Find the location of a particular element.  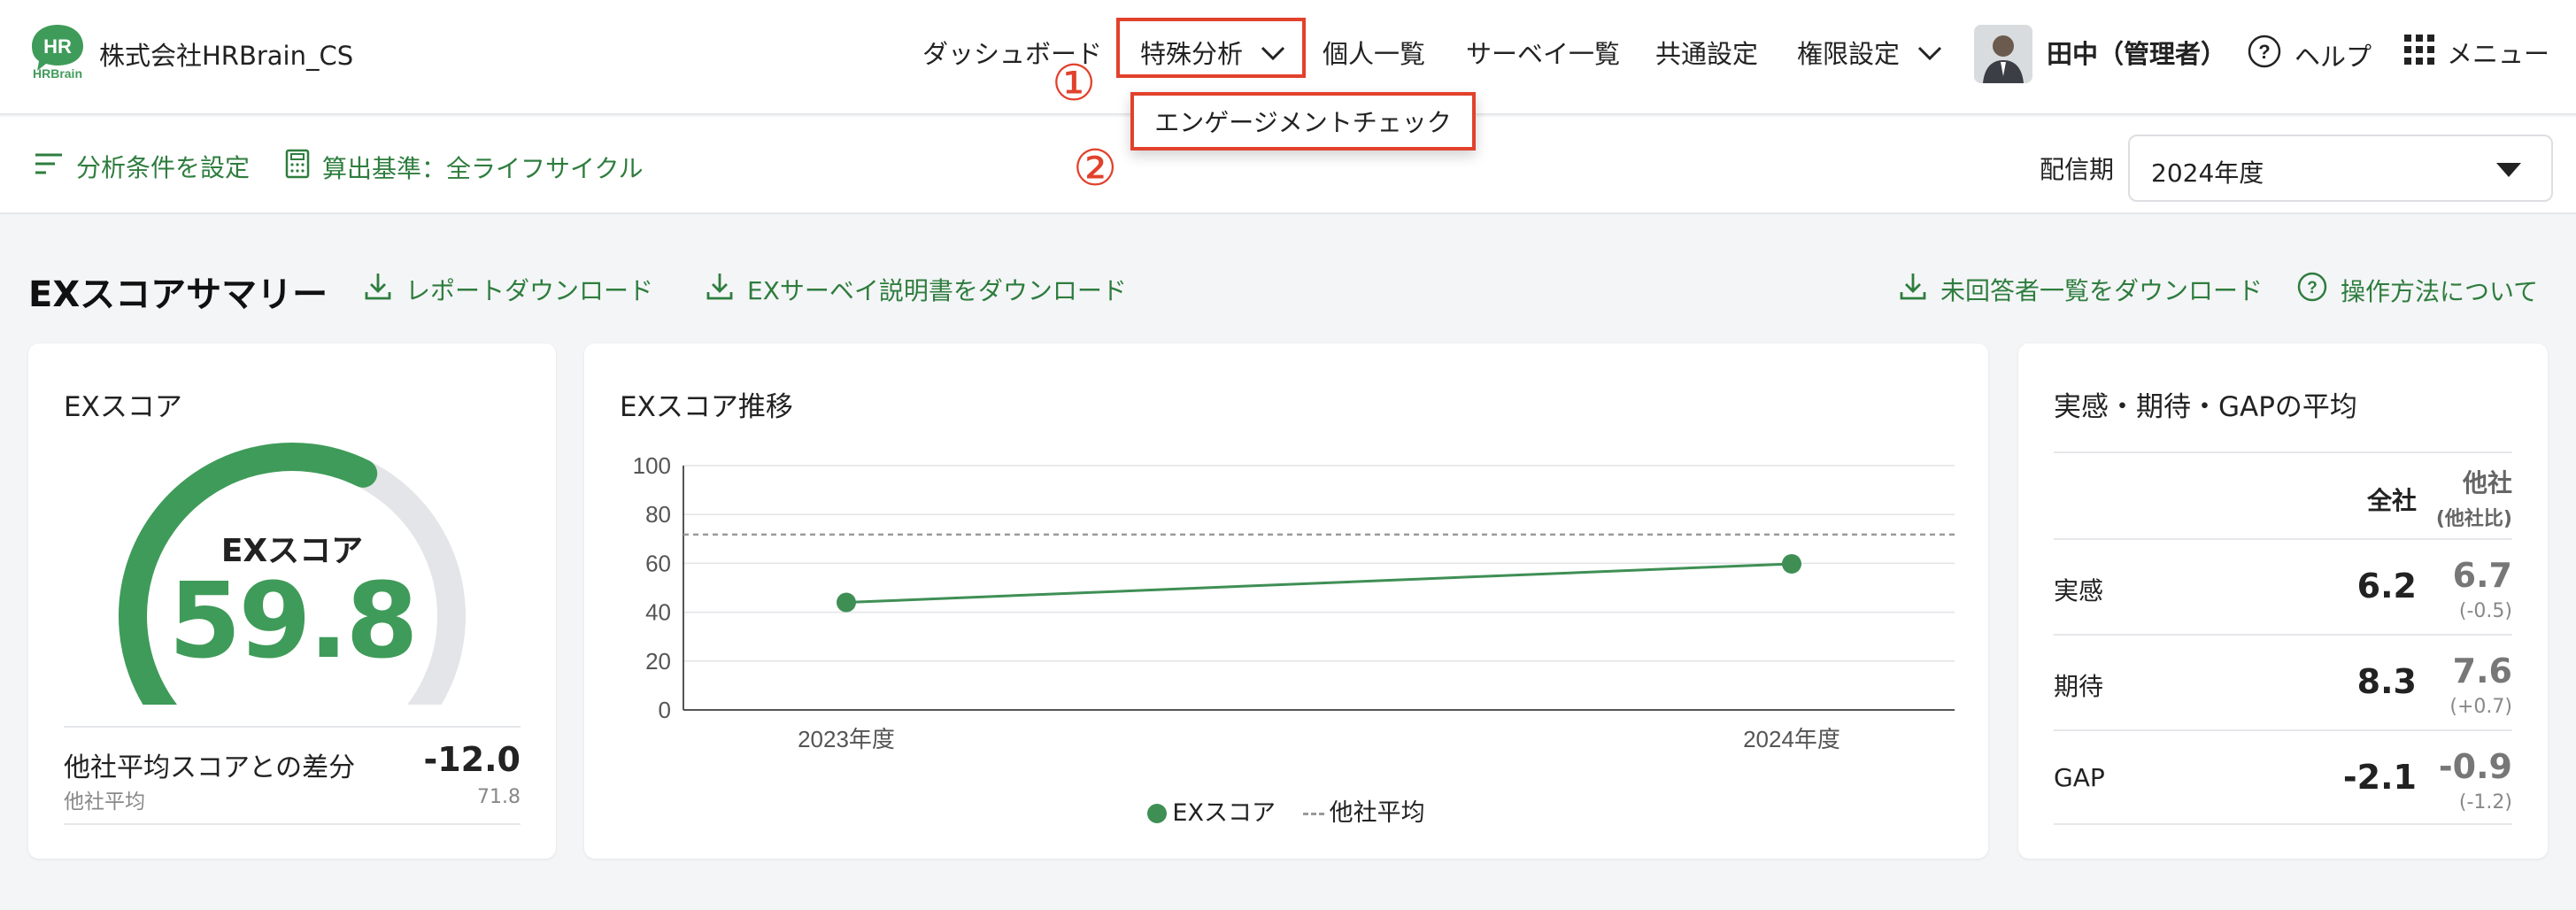

how-to-link: ? 操作方法について is located at coordinates (2417, 290).